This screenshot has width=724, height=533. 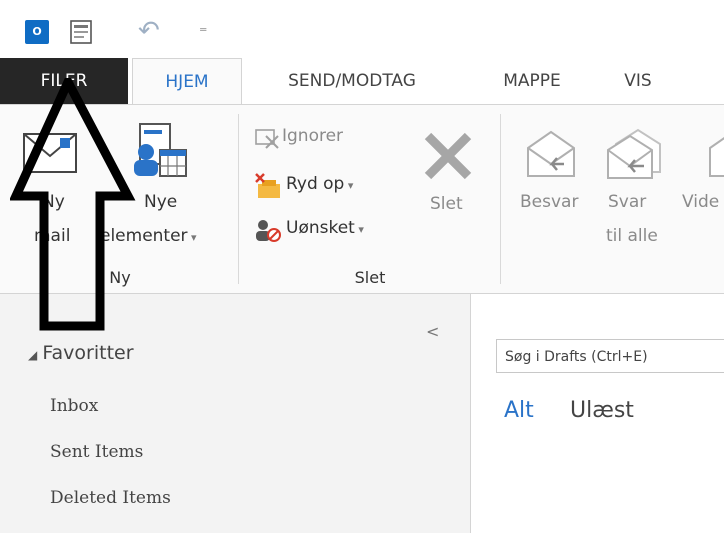 I want to click on ignore-label: Ignorer, so click(x=313, y=136).